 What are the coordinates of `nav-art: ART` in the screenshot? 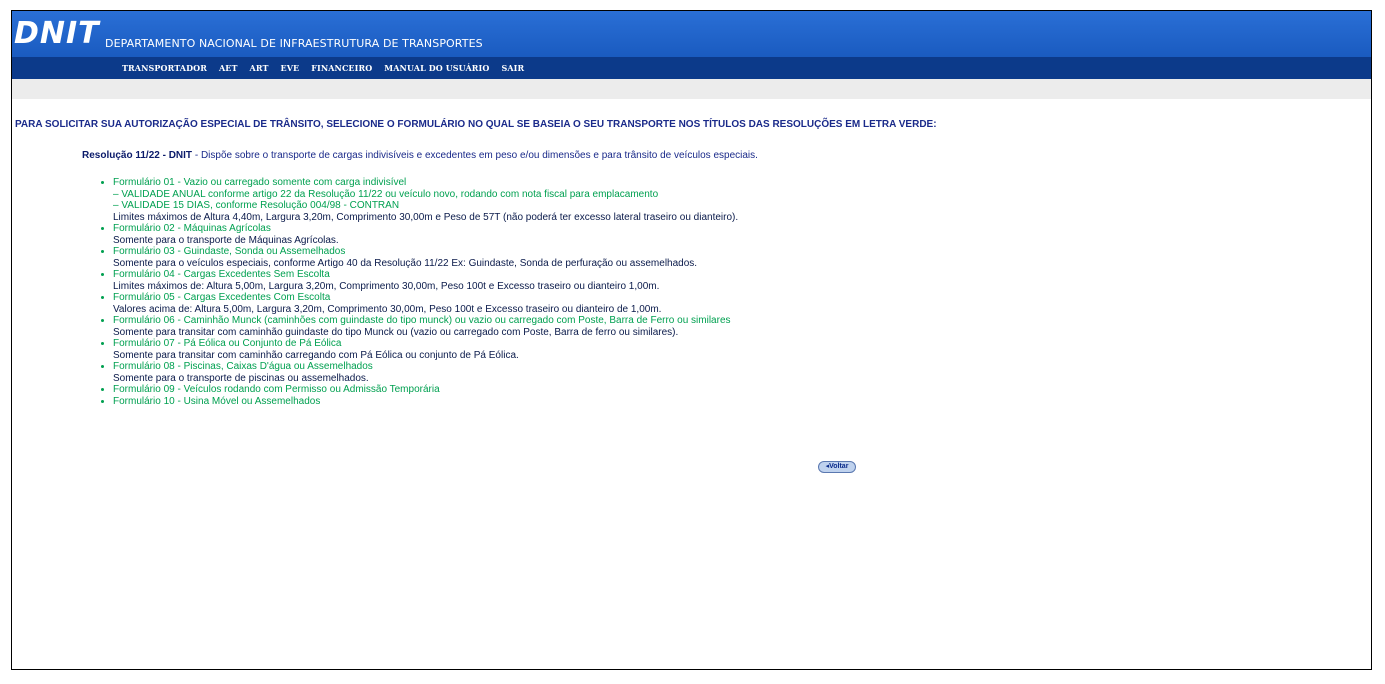 It's located at (259, 68).